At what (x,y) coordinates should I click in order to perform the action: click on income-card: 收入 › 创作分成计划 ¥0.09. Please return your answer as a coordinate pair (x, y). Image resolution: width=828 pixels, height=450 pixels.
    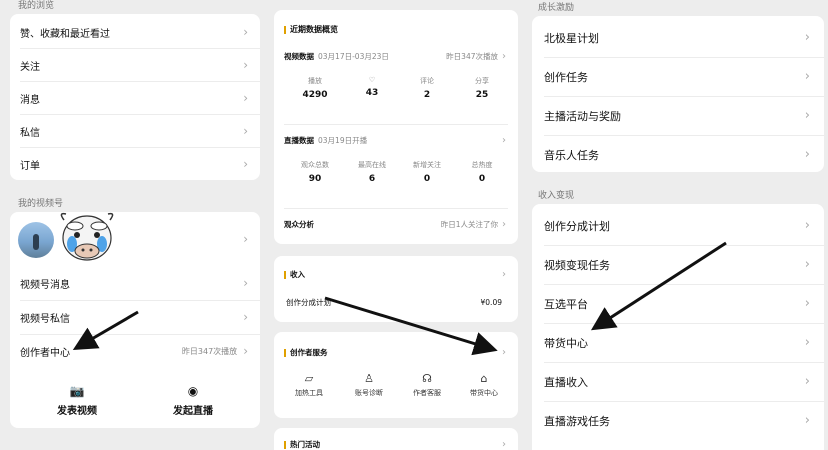
    Looking at the image, I should click on (396, 289).